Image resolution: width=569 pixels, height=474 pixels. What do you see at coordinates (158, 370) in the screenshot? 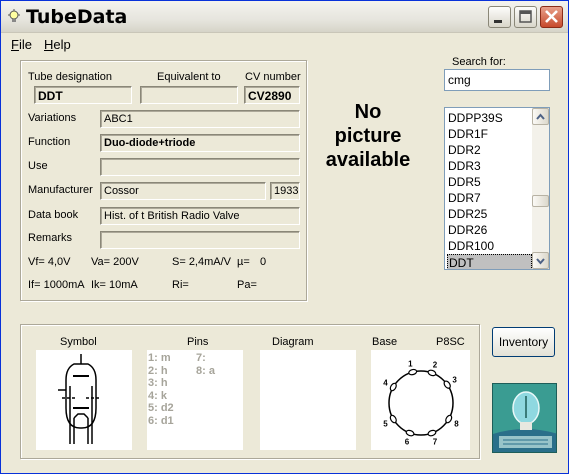
I see `pin-entry: 2: h` at bounding box center [158, 370].